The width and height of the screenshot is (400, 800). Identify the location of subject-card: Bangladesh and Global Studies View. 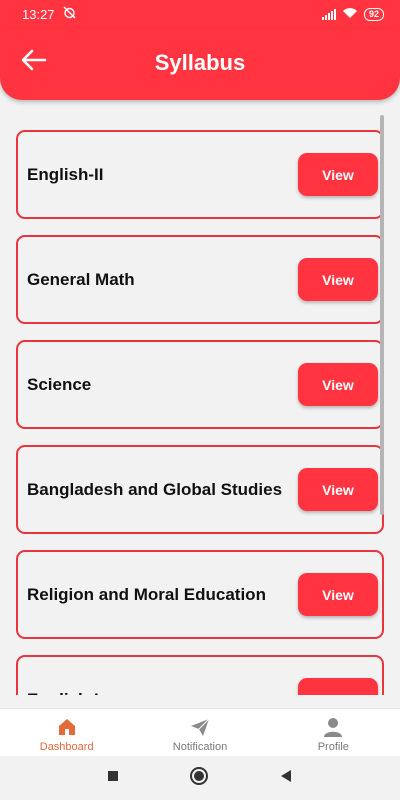
(200, 489).